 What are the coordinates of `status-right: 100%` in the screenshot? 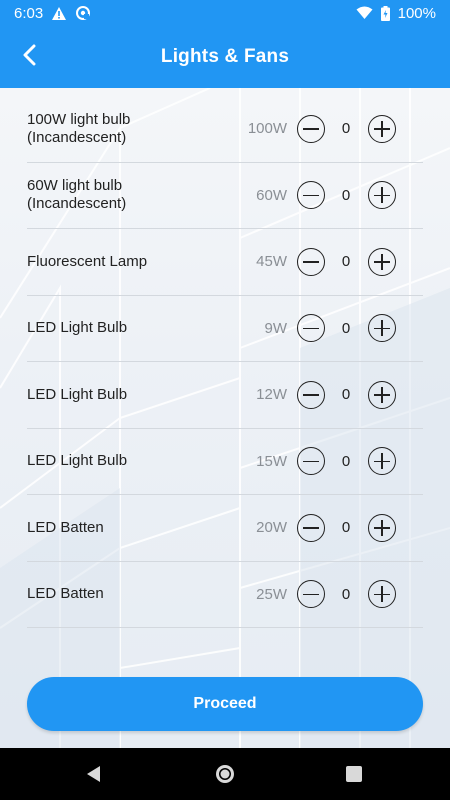 It's located at (396, 13).